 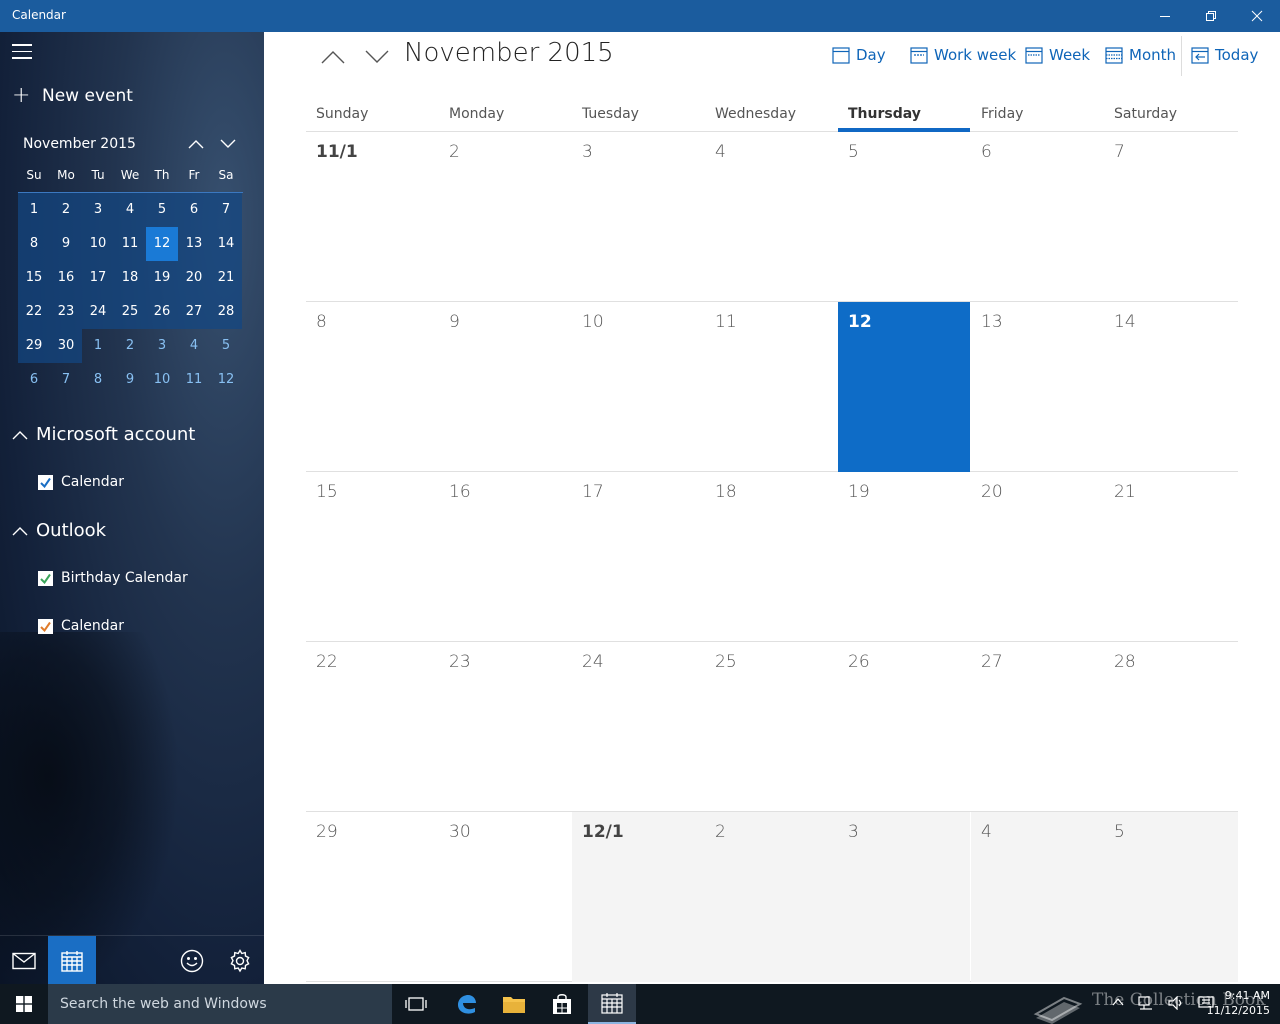 I want to click on day-cell: 13, so click(x=1037, y=387).